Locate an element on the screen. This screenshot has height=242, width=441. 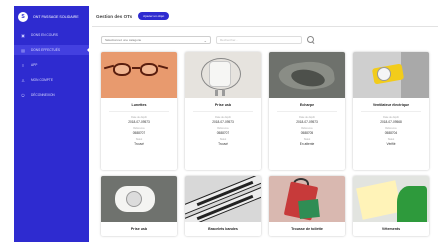
sidebar-item-label: DONS EFFECTUÉS is located at coordinates (46, 50).